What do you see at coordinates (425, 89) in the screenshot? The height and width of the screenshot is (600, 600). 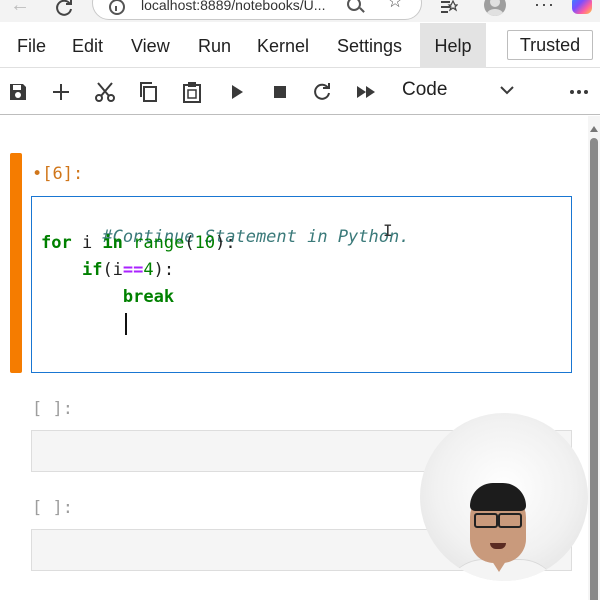 I see `cell-type-label: Code` at bounding box center [425, 89].